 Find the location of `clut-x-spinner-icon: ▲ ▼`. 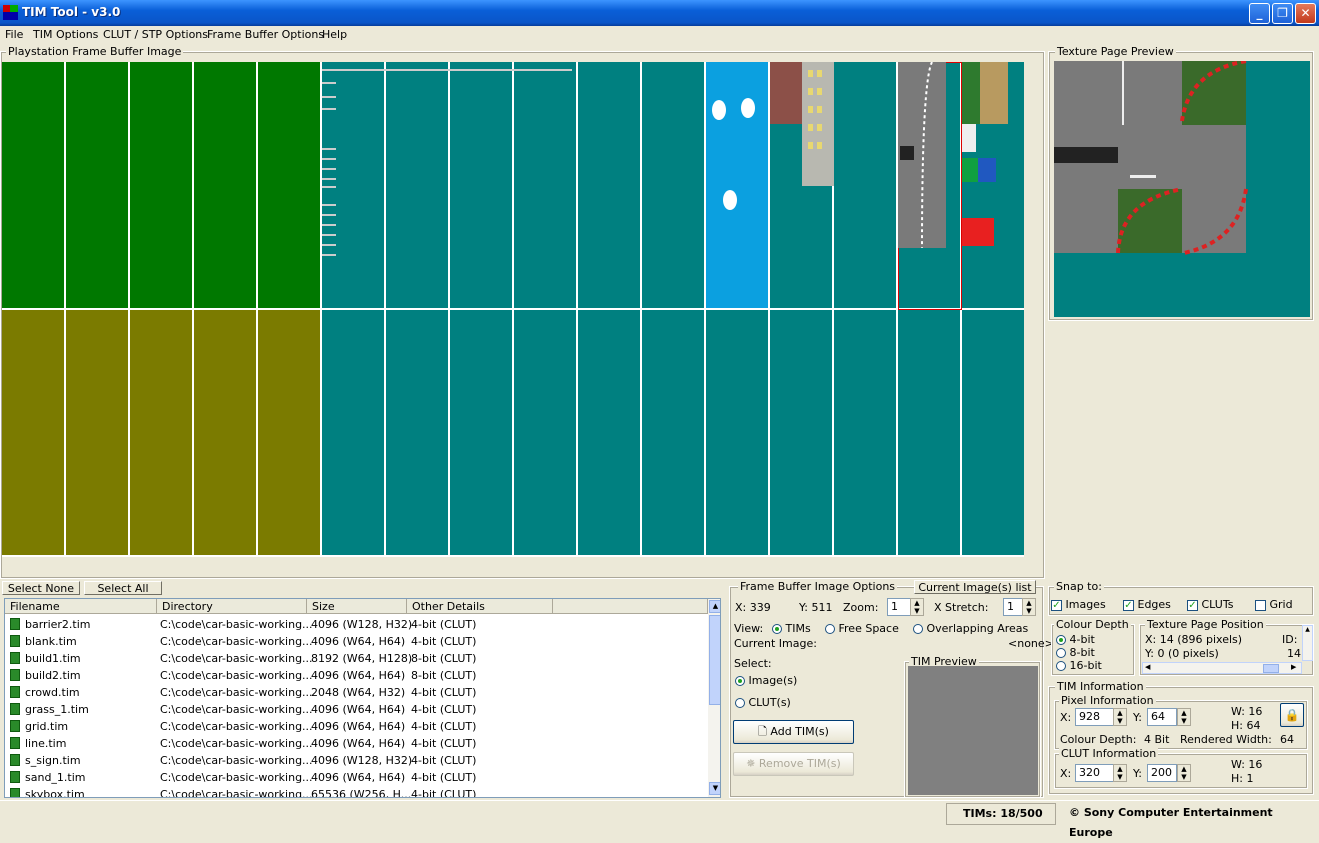

clut-x-spinner-icon: ▲ ▼ is located at coordinates (1120, 773).